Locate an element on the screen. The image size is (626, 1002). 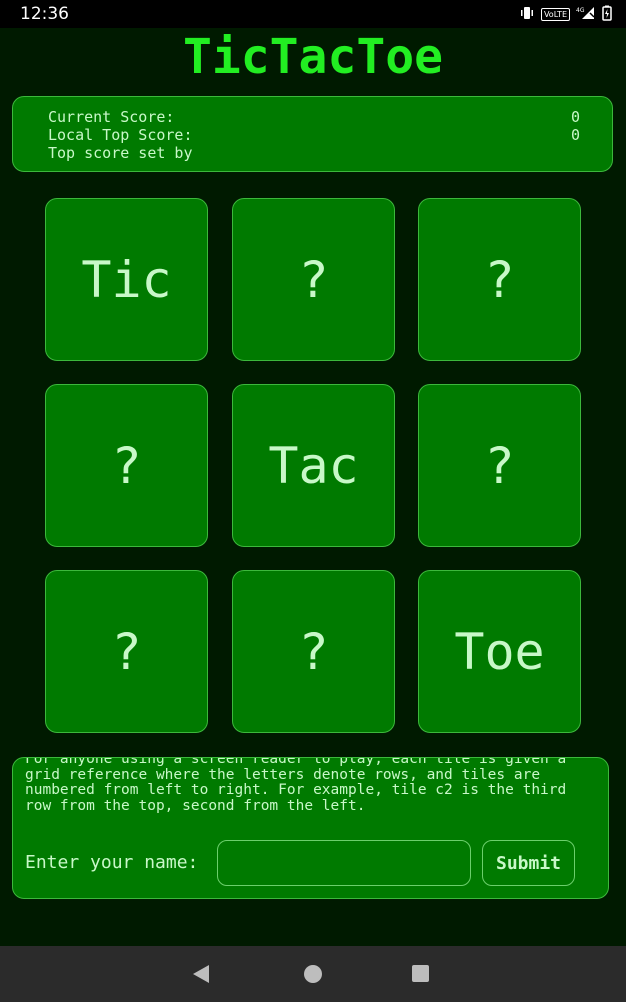
tile-c1: ? is located at coordinates (126, 651).